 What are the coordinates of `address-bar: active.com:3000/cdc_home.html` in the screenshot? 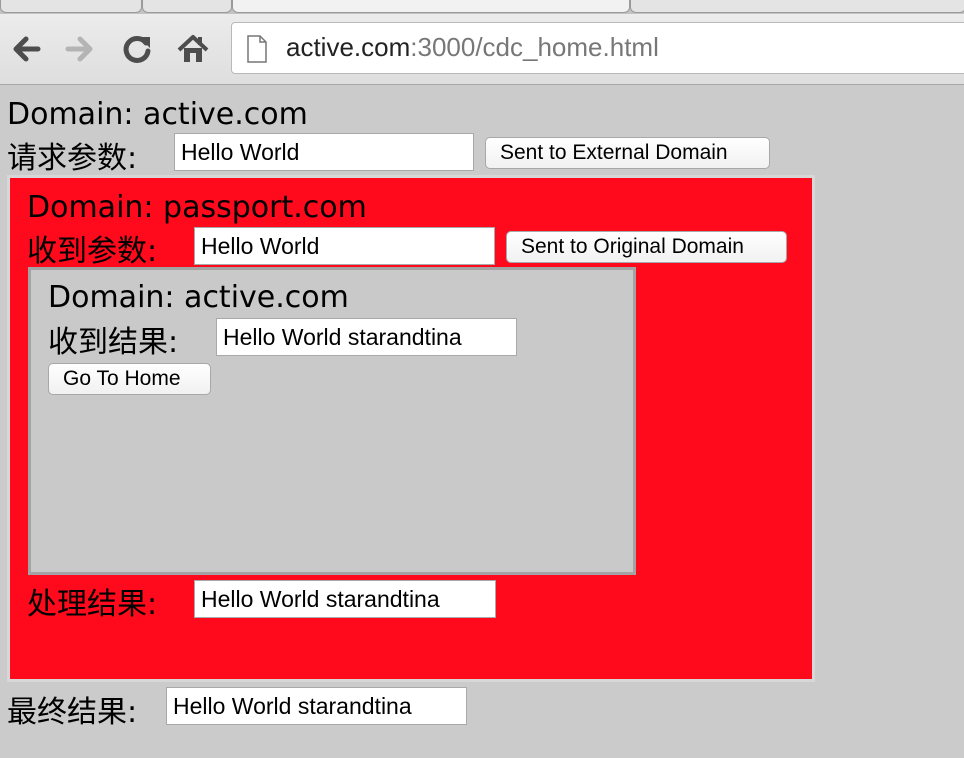 It's located at (597, 48).